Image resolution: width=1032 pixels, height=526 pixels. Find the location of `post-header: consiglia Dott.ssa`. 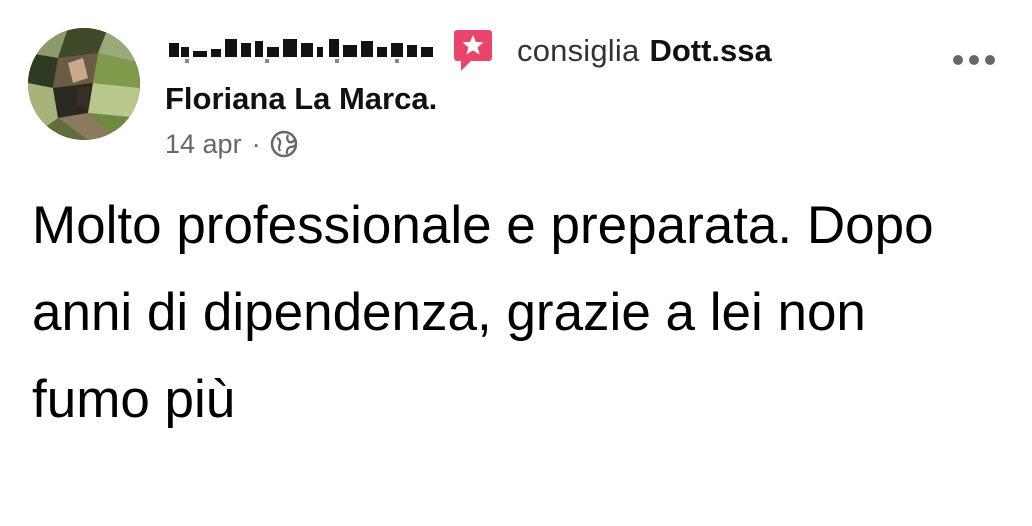

post-header: consiglia Dott.ssa is located at coordinates (468, 51).